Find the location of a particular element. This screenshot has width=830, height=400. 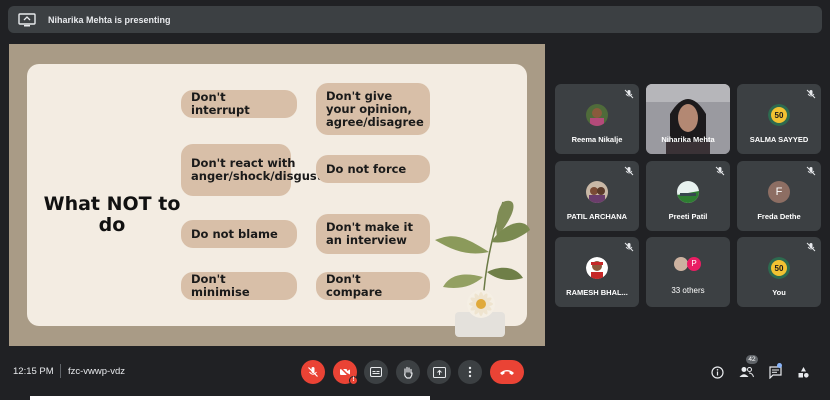

raise-hand-button is located at coordinates (408, 372).